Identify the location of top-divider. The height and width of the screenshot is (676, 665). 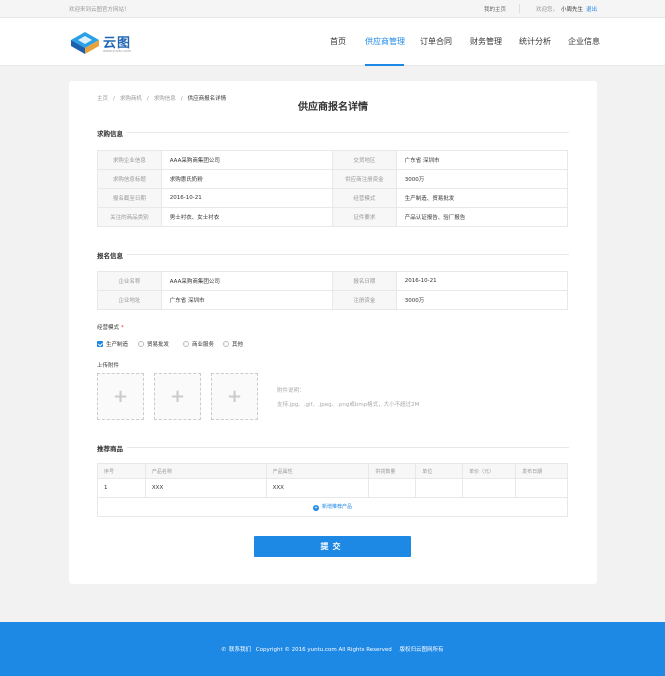
(519, 8).